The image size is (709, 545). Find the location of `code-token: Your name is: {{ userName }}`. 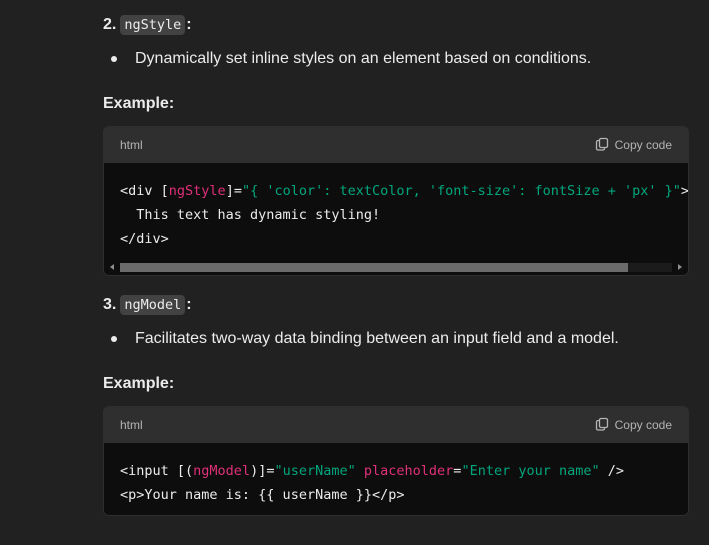

code-token: Your name is: {{ userName }} is located at coordinates (258, 495).